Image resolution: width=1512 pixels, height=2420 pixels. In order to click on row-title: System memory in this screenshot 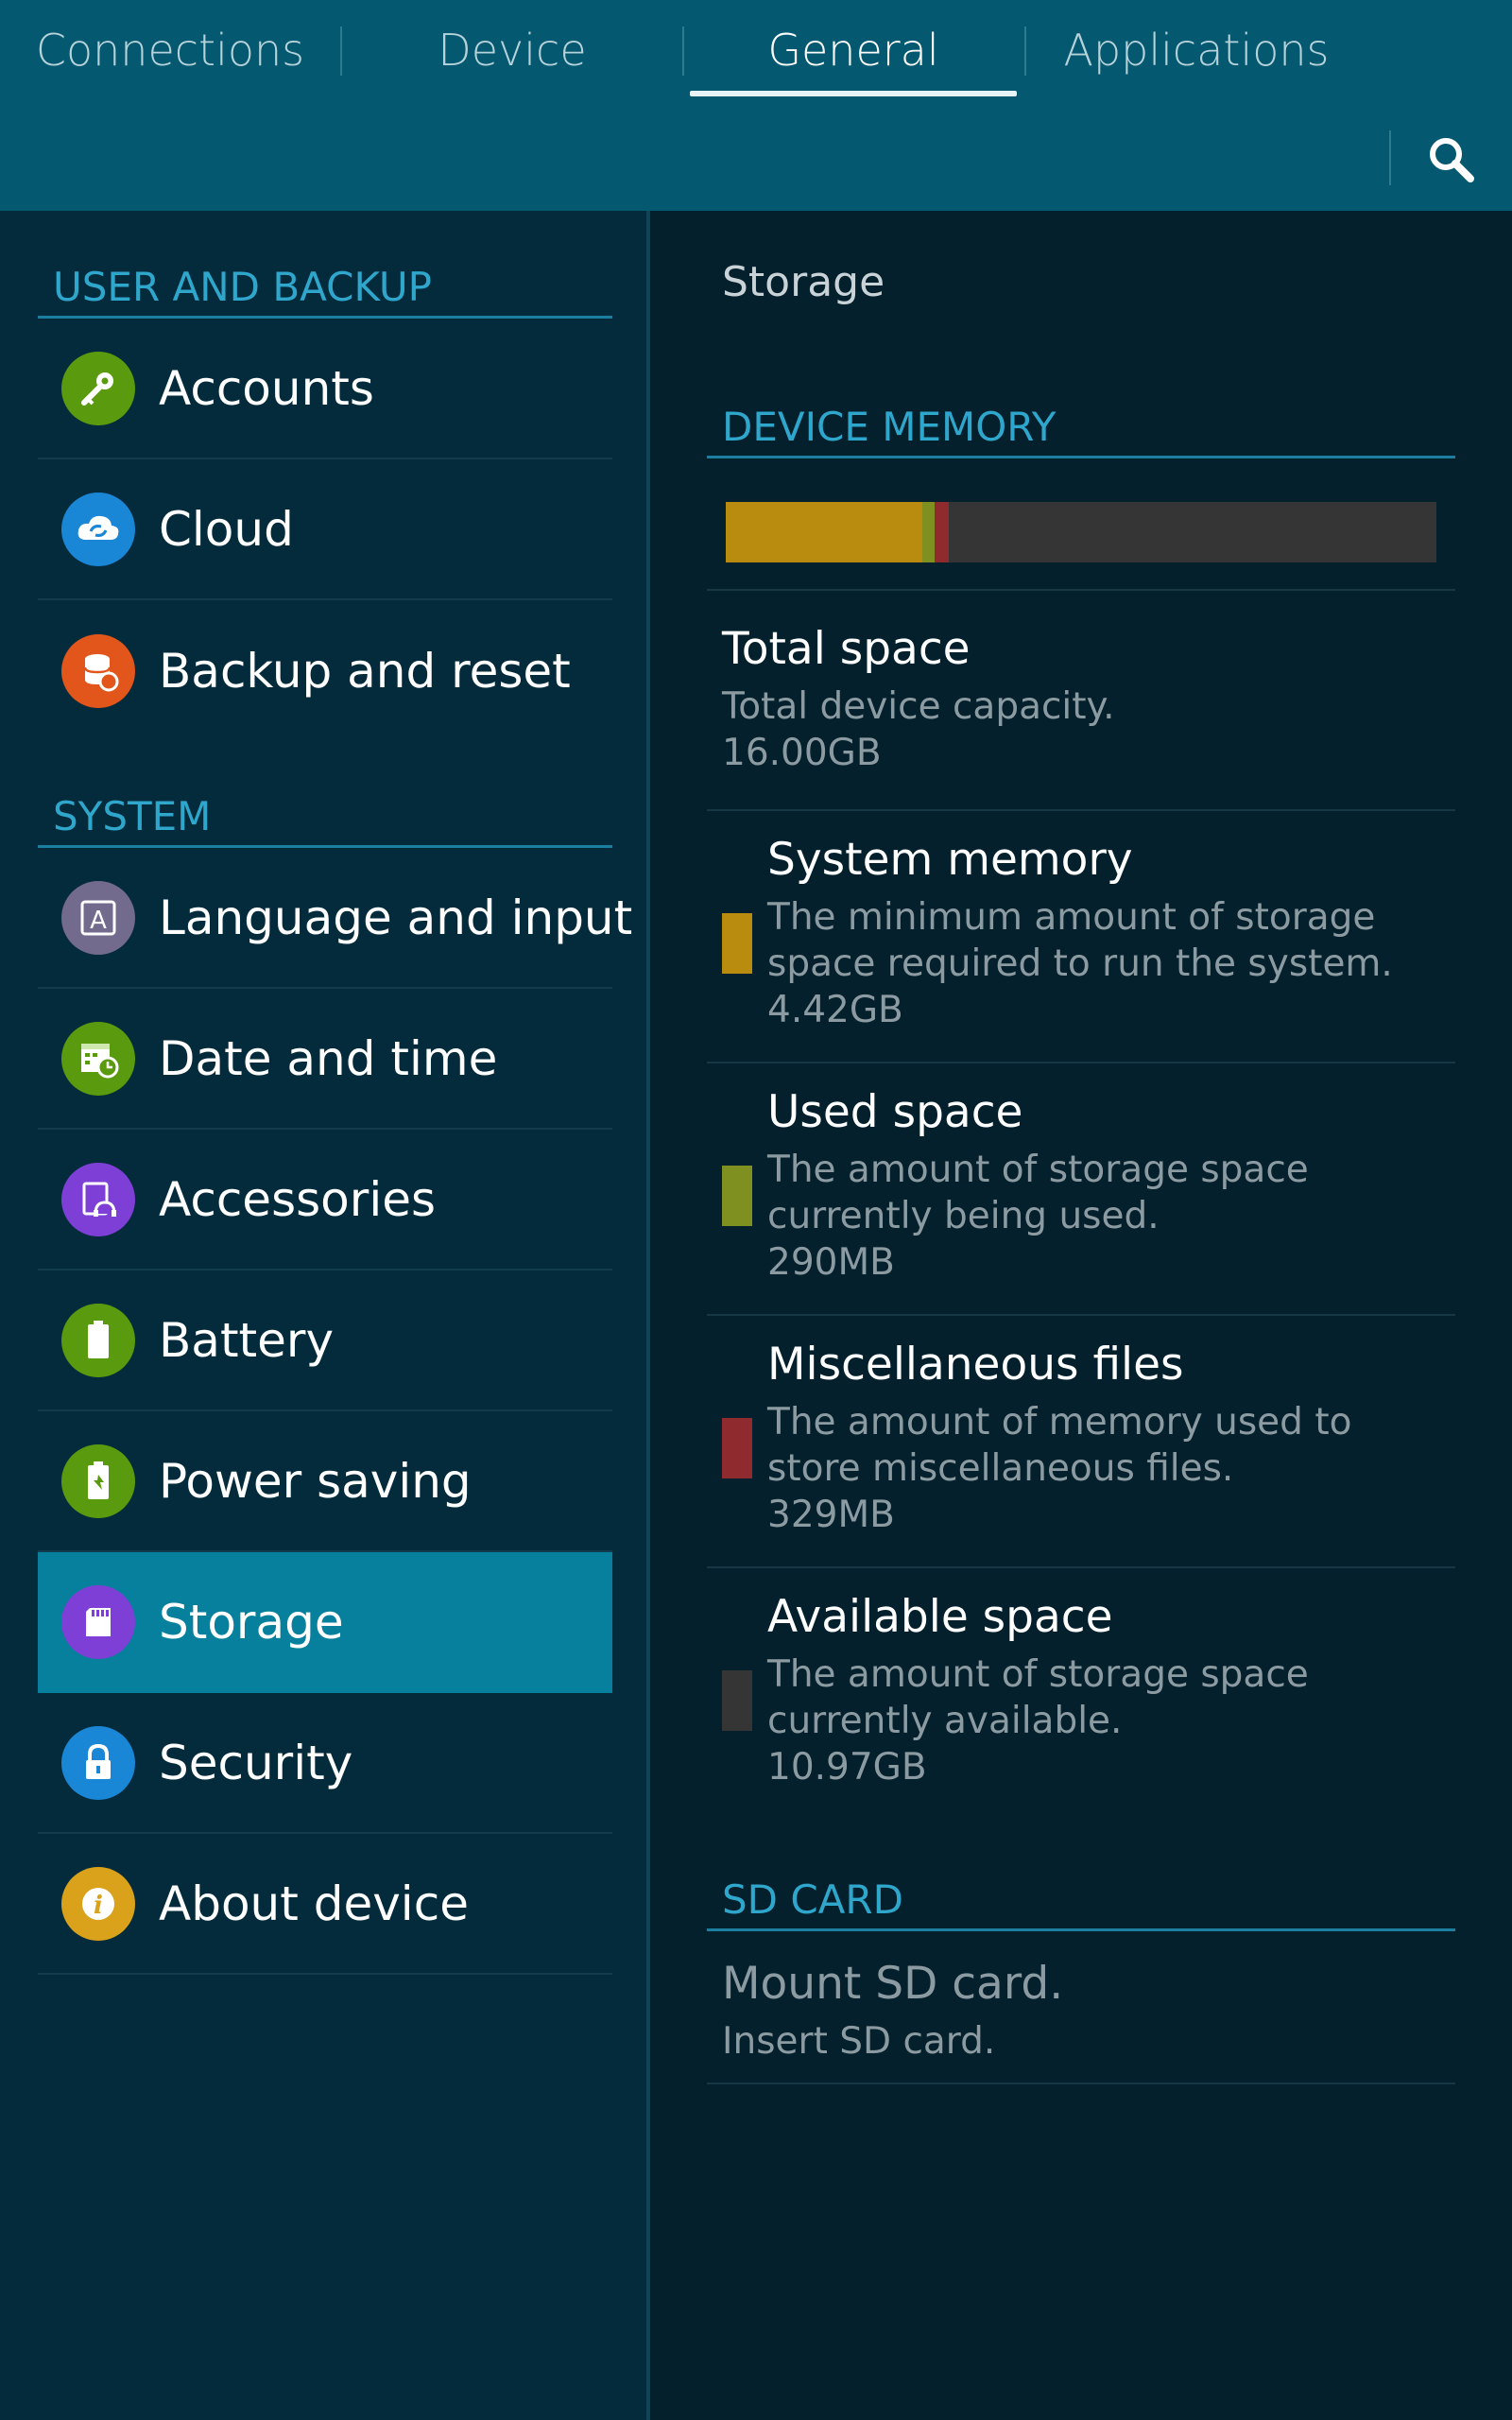, I will do `click(950, 860)`.